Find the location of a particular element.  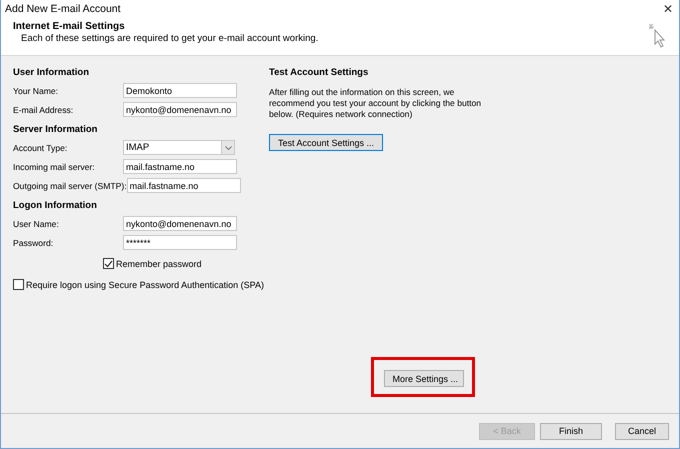

header-subtitle: Each of these settings are required to get your e-mail account working. is located at coordinates (169, 38).